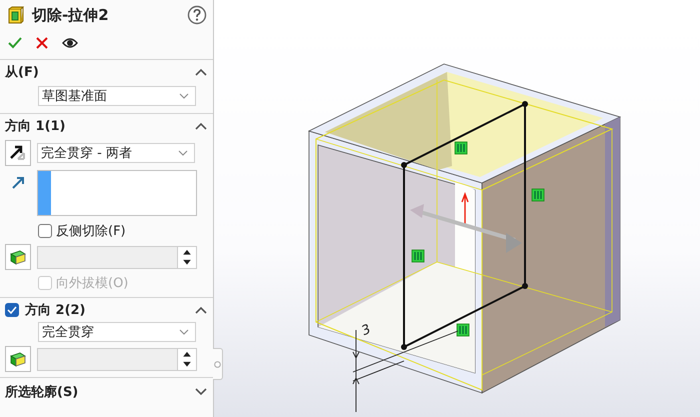  I want to click on feature-icon, so click(16, 15).